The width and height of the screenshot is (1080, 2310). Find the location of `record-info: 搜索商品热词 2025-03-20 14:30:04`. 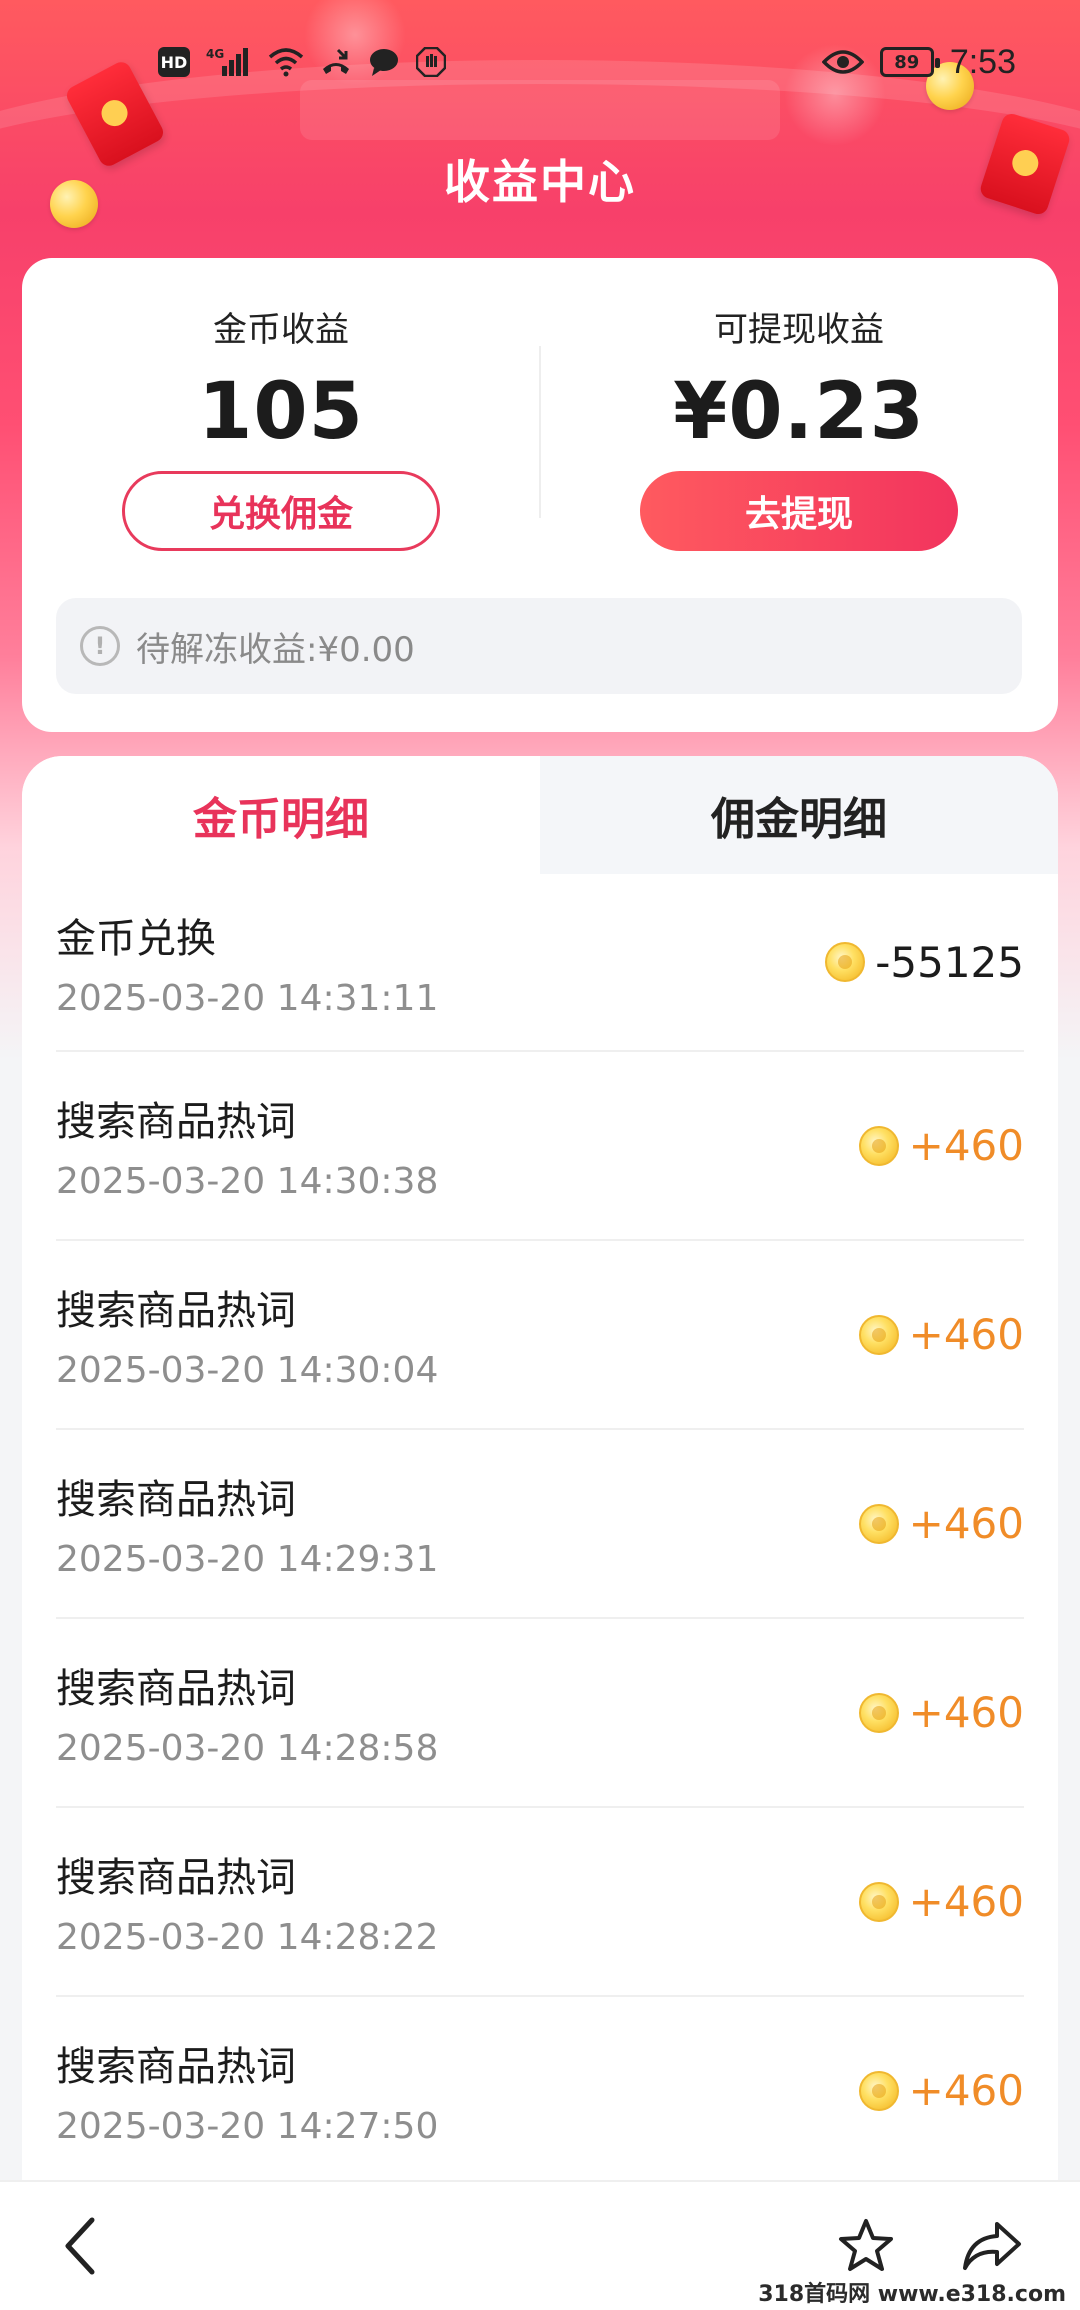

record-info: 搜索商品热词 2025-03-20 14:30:04 is located at coordinates (247, 1334).